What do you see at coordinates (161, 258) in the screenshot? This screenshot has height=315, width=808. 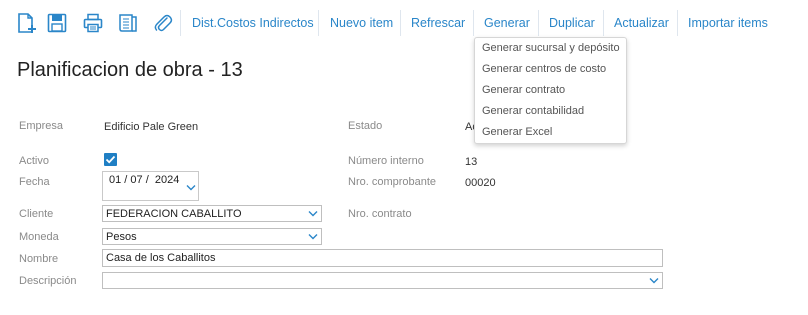 I see `nombre-value: Casa de los Caballitos` at bounding box center [161, 258].